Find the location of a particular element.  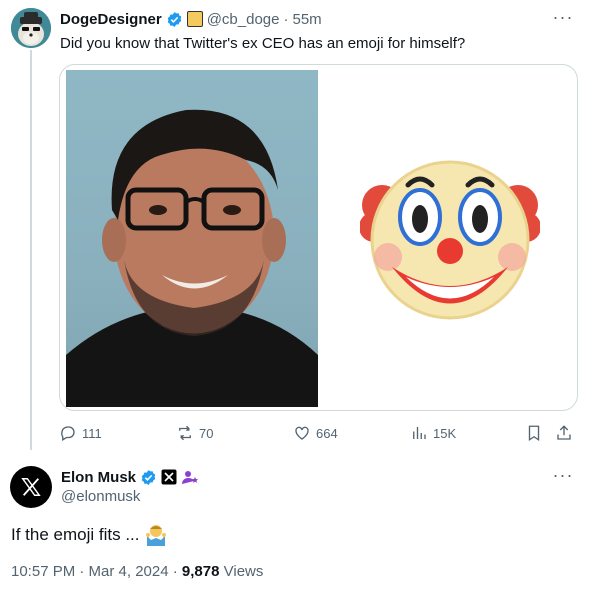

reply-metadata: 10:57 PM · Mar 4, 2024 · 9,878 Views is located at coordinates (137, 571).